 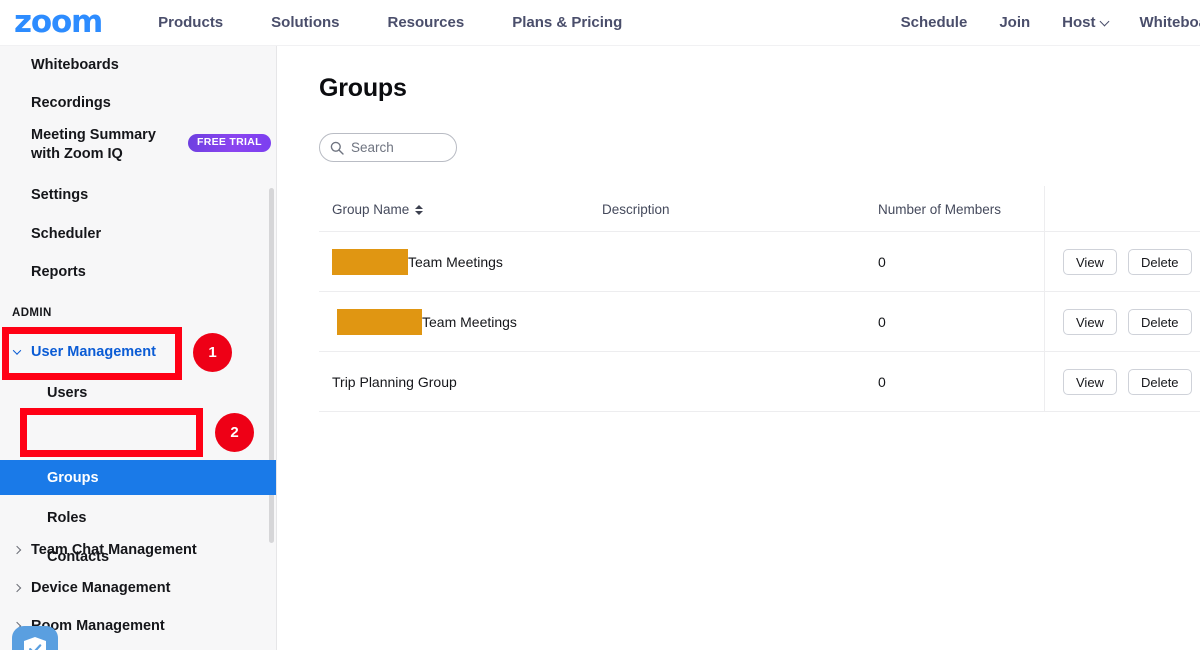 What do you see at coordinates (212, 352) in the screenshot?
I see `annotation-marker-1: 1` at bounding box center [212, 352].